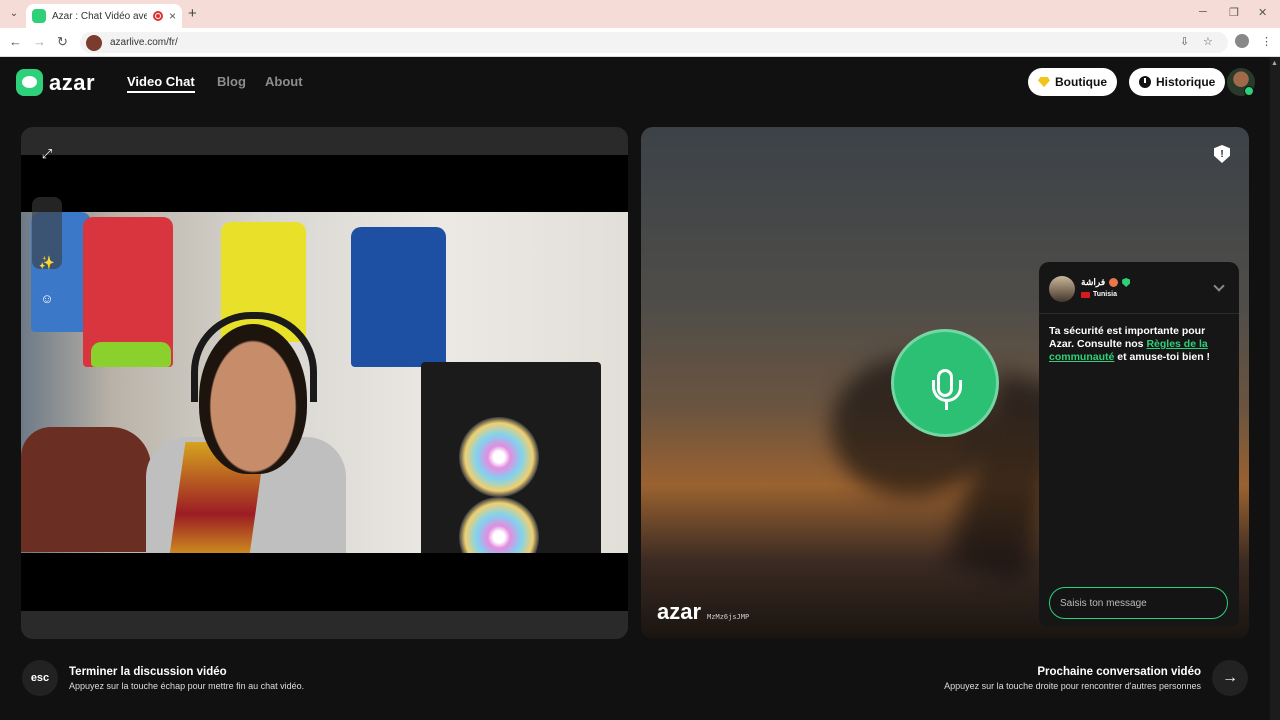  I want to click on page-scrollbar, so click(1275, 388).